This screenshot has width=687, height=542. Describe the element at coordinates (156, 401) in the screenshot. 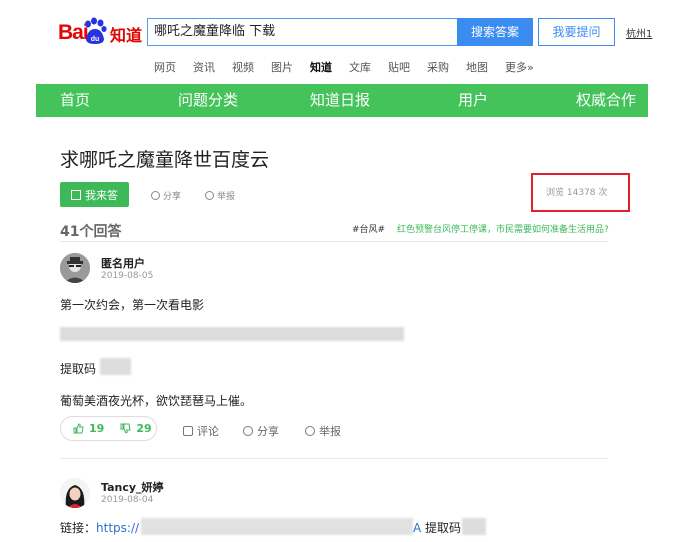

I see `answer1-line3: 葡萄美酒夜光杯，欲饮琵琶马上催。` at that location.